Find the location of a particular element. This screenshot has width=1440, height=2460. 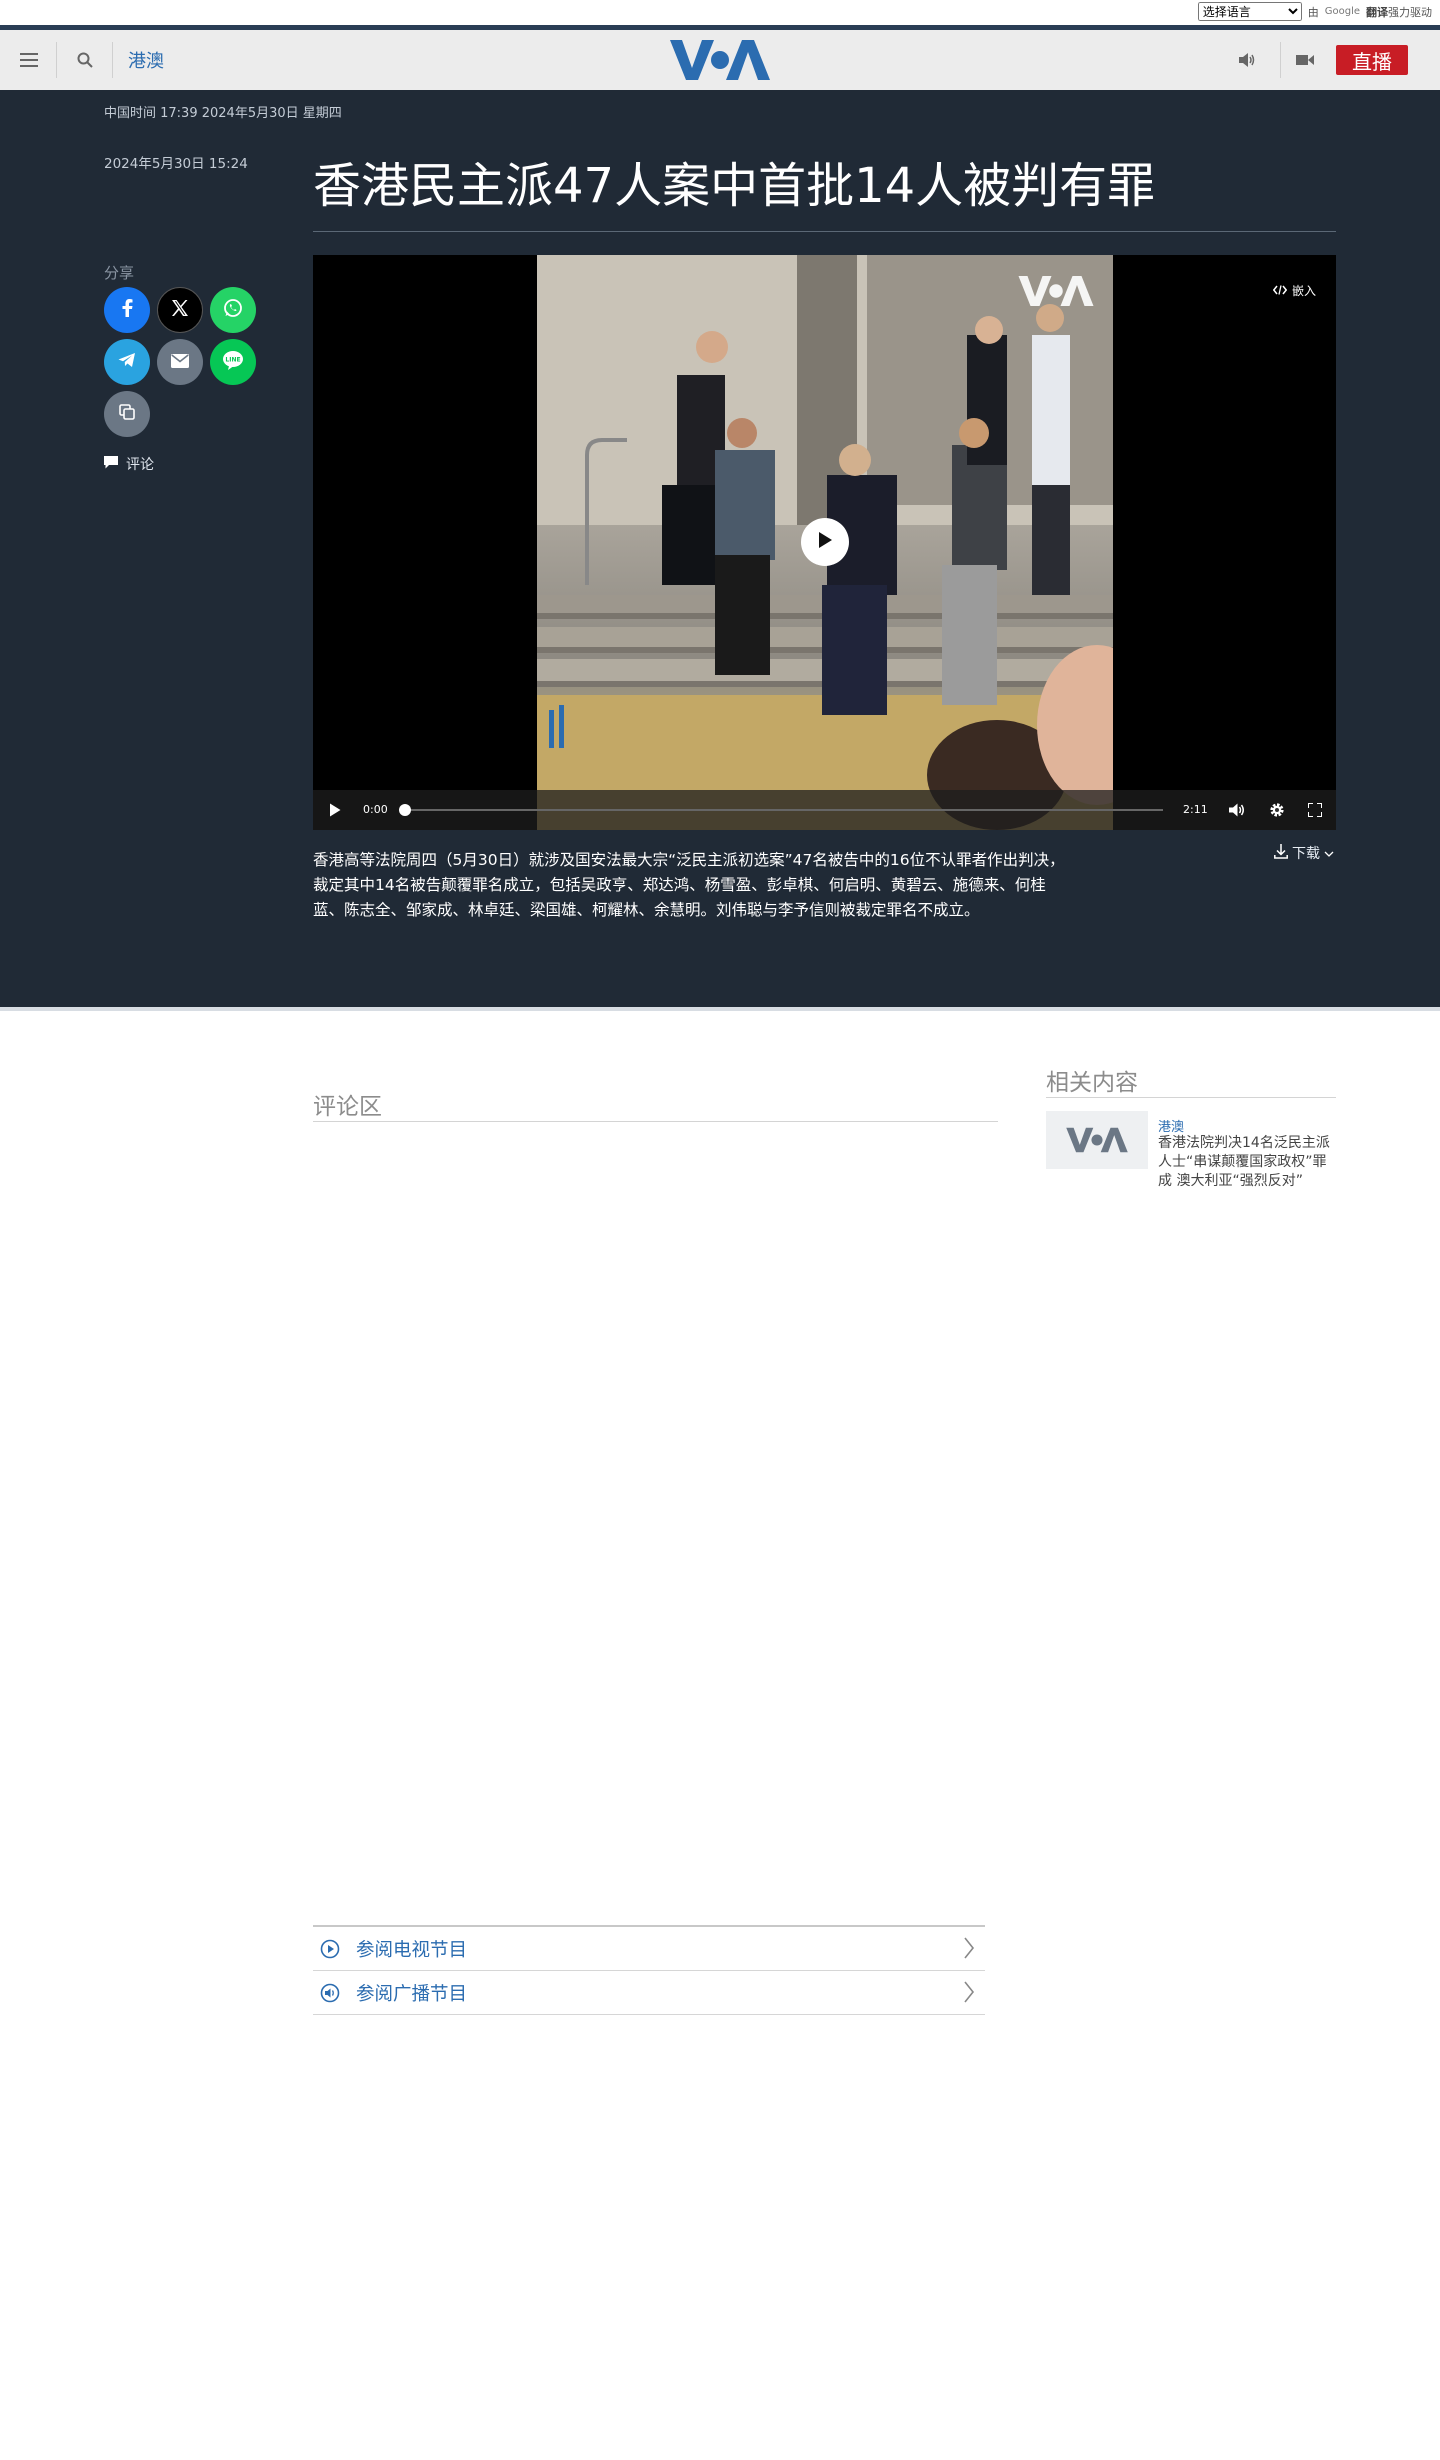

tv-programs-label: 参阅电视节目 is located at coordinates (412, 1950).